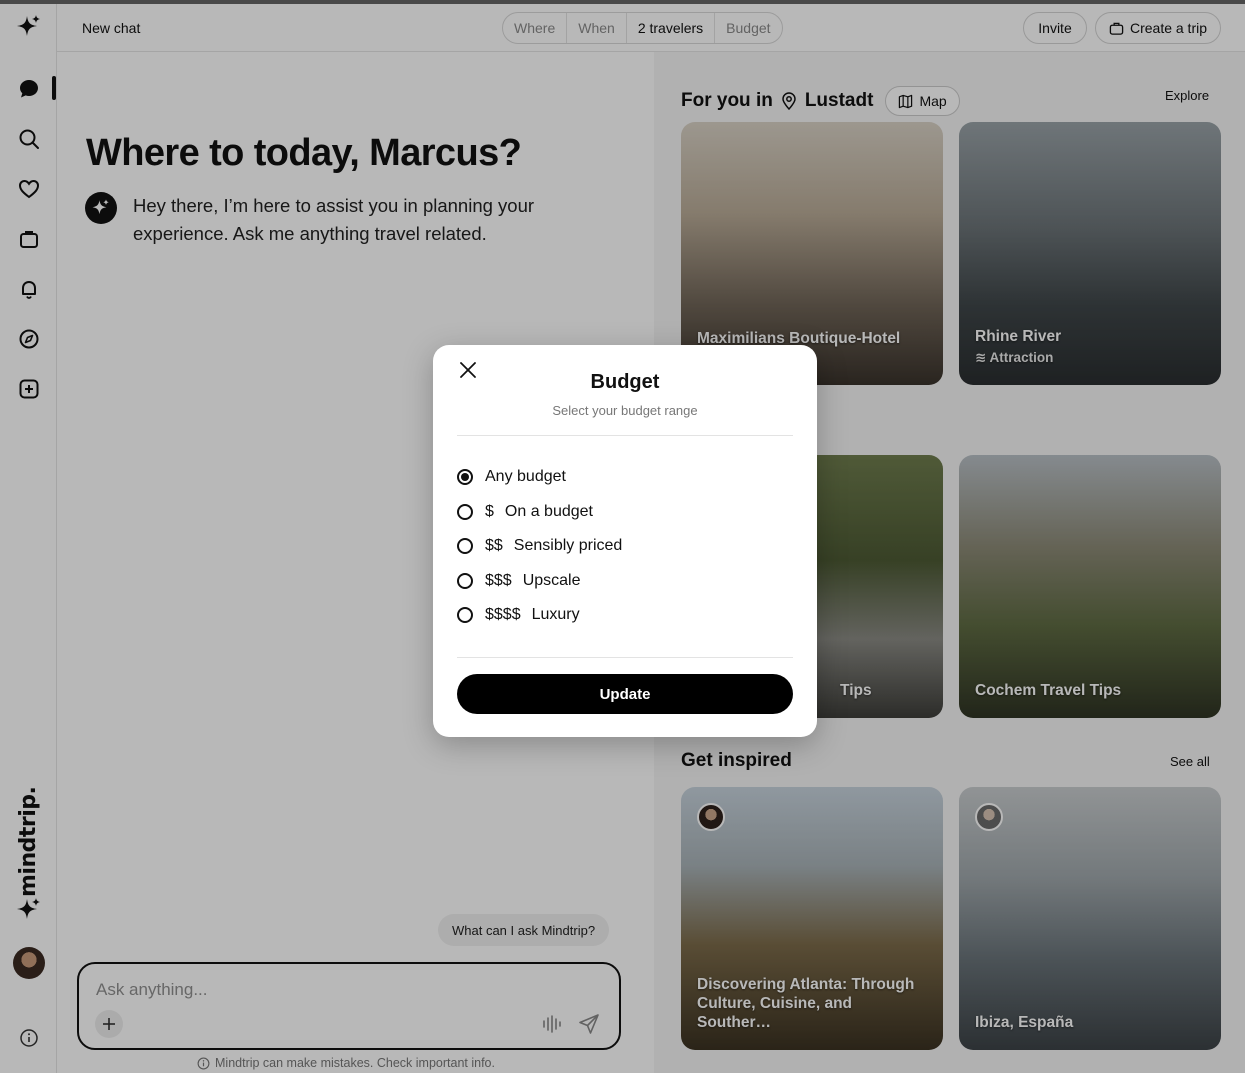  What do you see at coordinates (625, 382) in the screenshot?
I see `modal-title: Budget` at bounding box center [625, 382].